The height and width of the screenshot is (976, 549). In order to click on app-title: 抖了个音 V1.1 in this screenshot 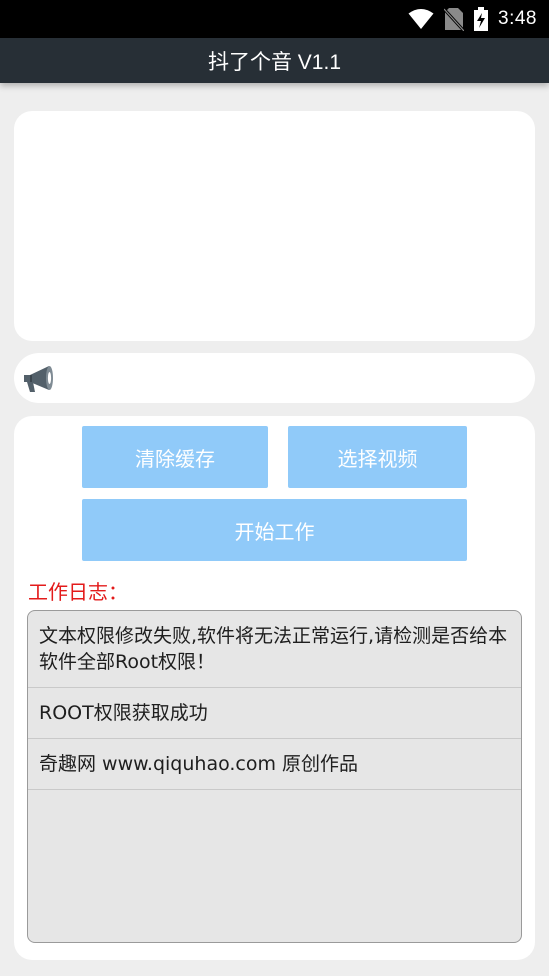, I will do `click(274, 62)`.